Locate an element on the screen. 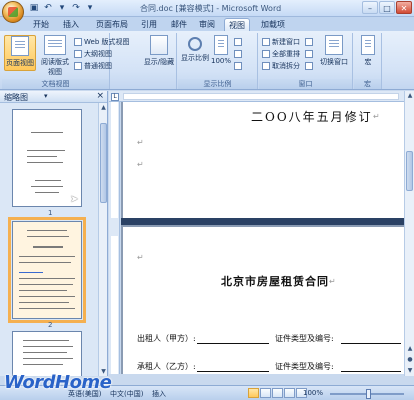 The height and width of the screenshot is (400, 414). page-width-icon is located at coordinates (238, 66).